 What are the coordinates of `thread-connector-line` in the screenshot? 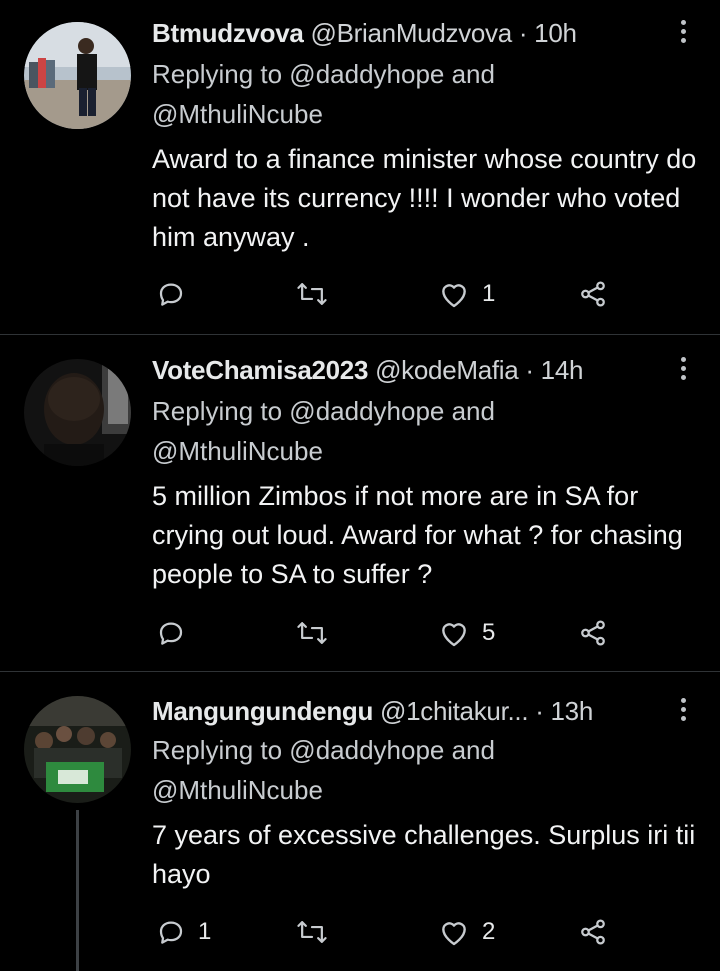 It's located at (77, 890).